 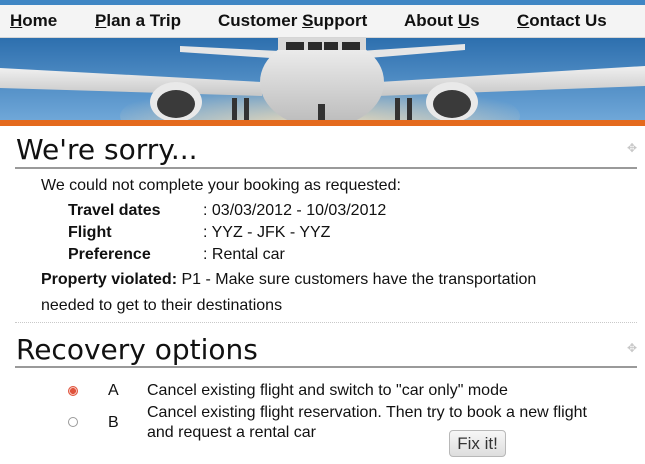 I want to click on detail-label-travel-dates: Travel dates, so click(x=114, y=210).